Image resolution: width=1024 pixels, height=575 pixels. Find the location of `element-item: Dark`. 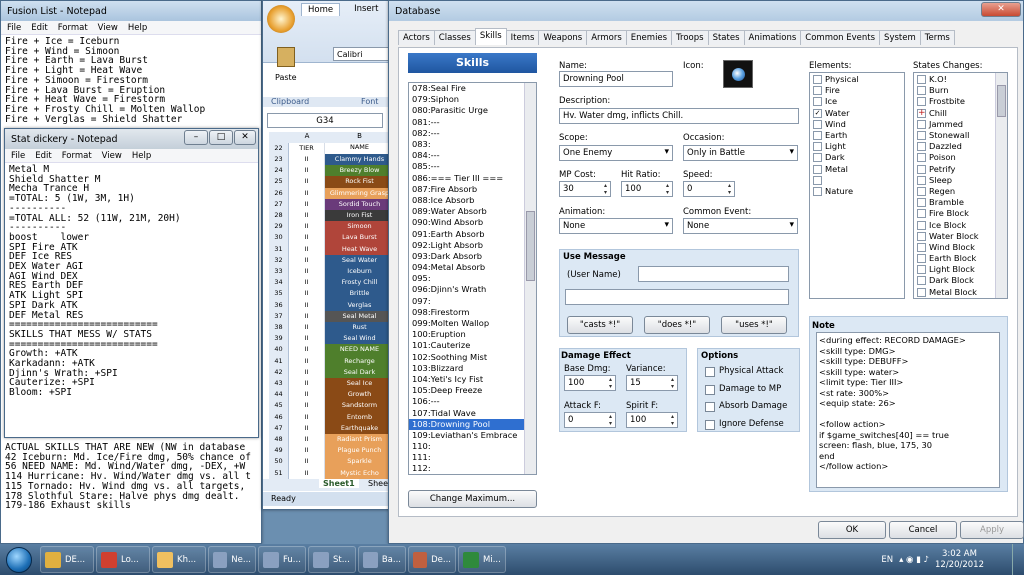

element-item: Dark is located at coordinates (857, 157).